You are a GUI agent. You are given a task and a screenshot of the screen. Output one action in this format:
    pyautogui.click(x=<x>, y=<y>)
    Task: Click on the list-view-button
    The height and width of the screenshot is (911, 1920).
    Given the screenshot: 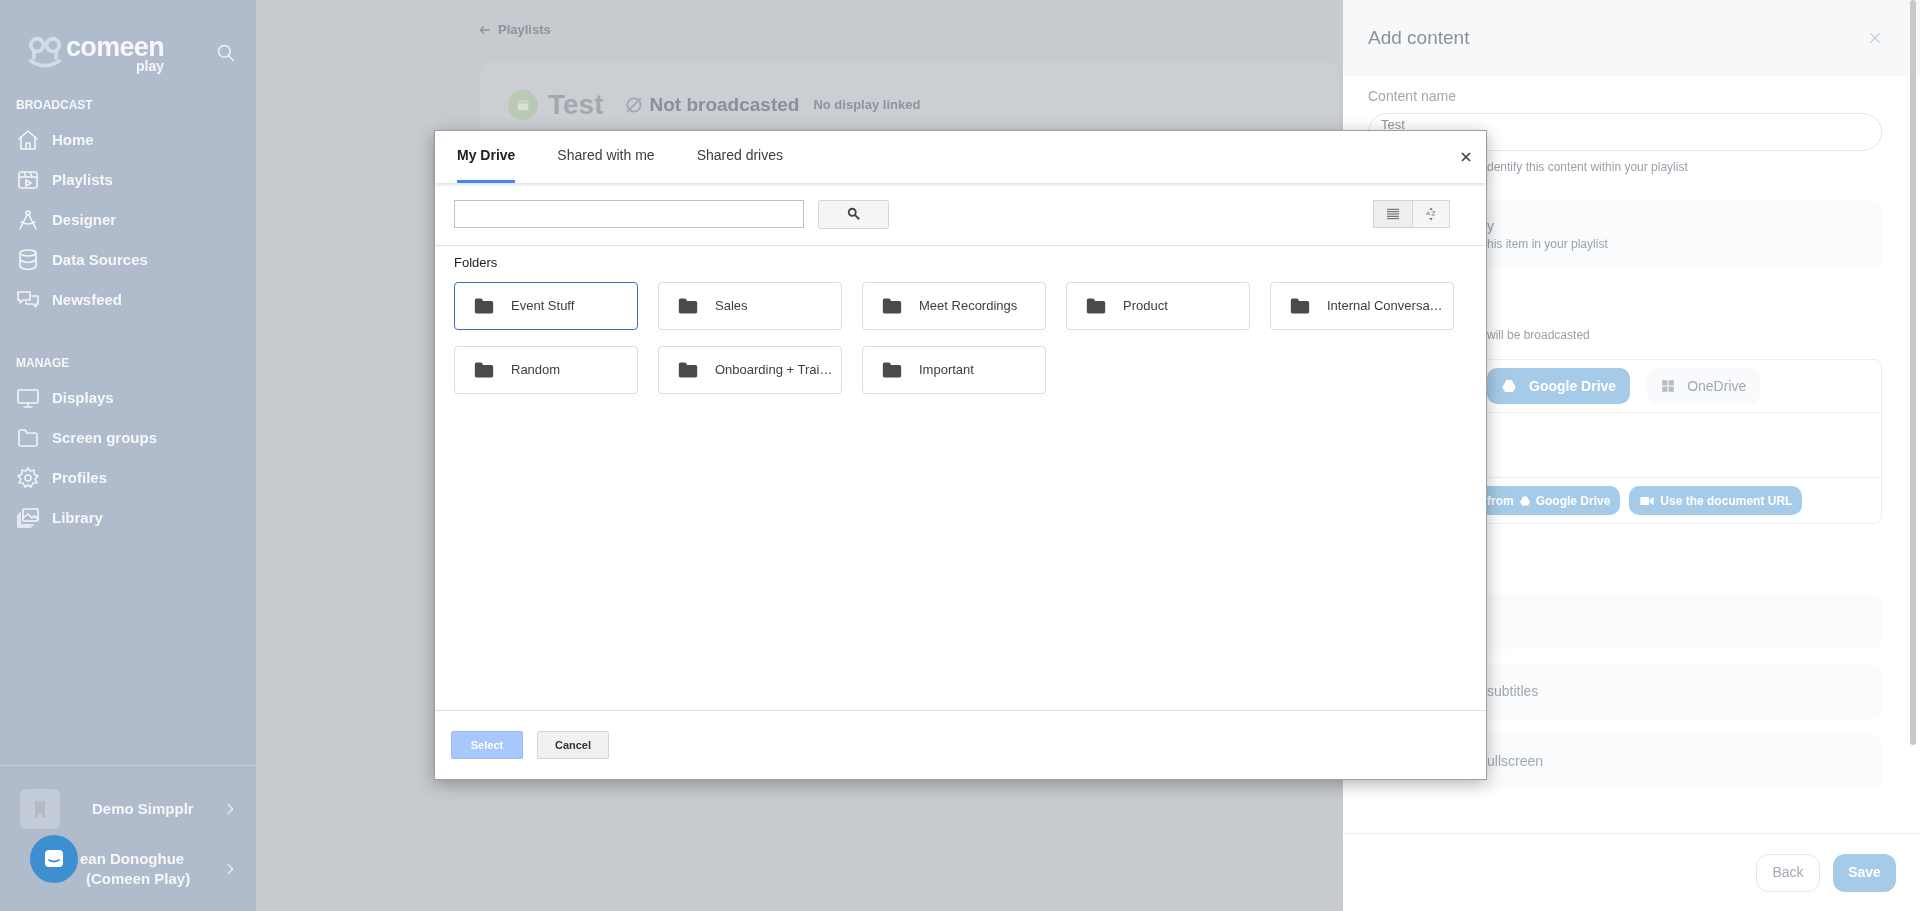 What is the action you would take?
    pyautogui.click(x=1393, y=214)
    